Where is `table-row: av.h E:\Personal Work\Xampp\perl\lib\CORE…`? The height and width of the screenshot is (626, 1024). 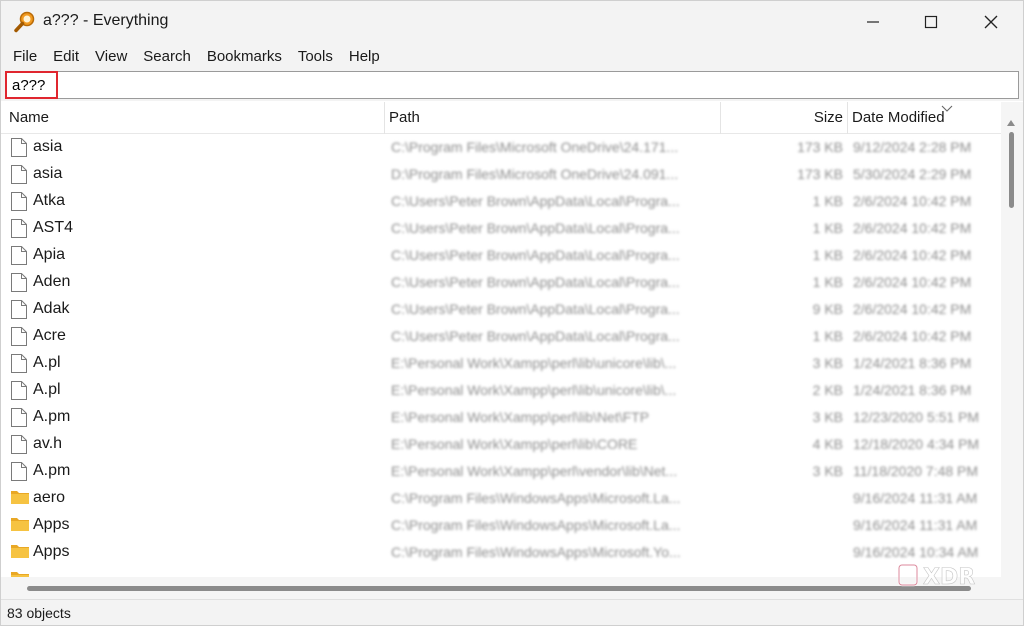 table-row: av.h E:\Personal Work\Xampp\perl\lib\CORE… is located at coordinates (501, 444).